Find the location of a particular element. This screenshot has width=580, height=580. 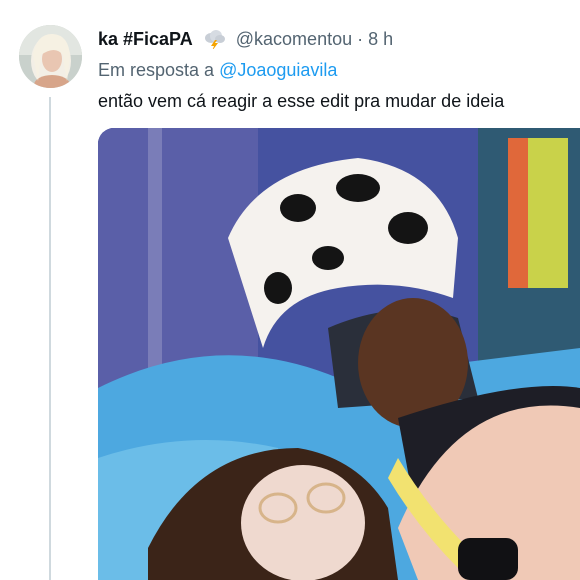

timestamp: 8 h is located at coordinates (380, 39).